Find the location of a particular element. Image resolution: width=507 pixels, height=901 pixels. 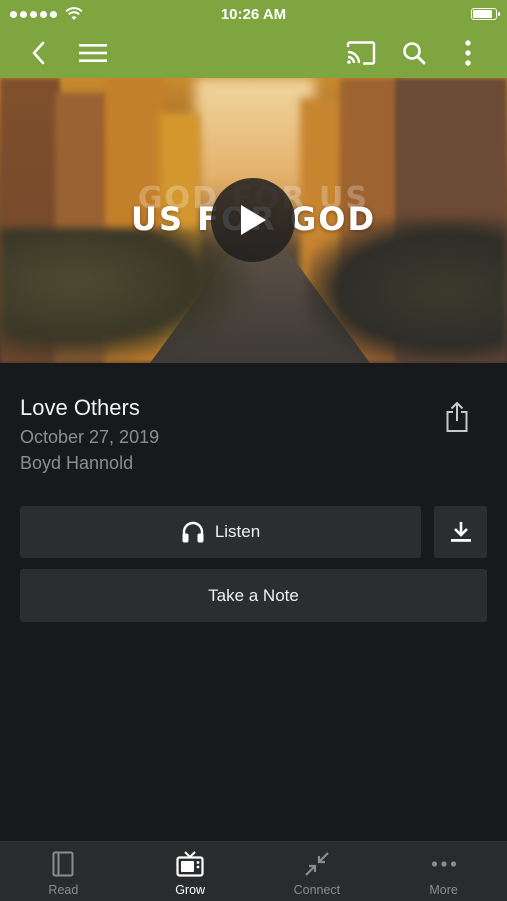

download-button is located at coordinates (460, 532).